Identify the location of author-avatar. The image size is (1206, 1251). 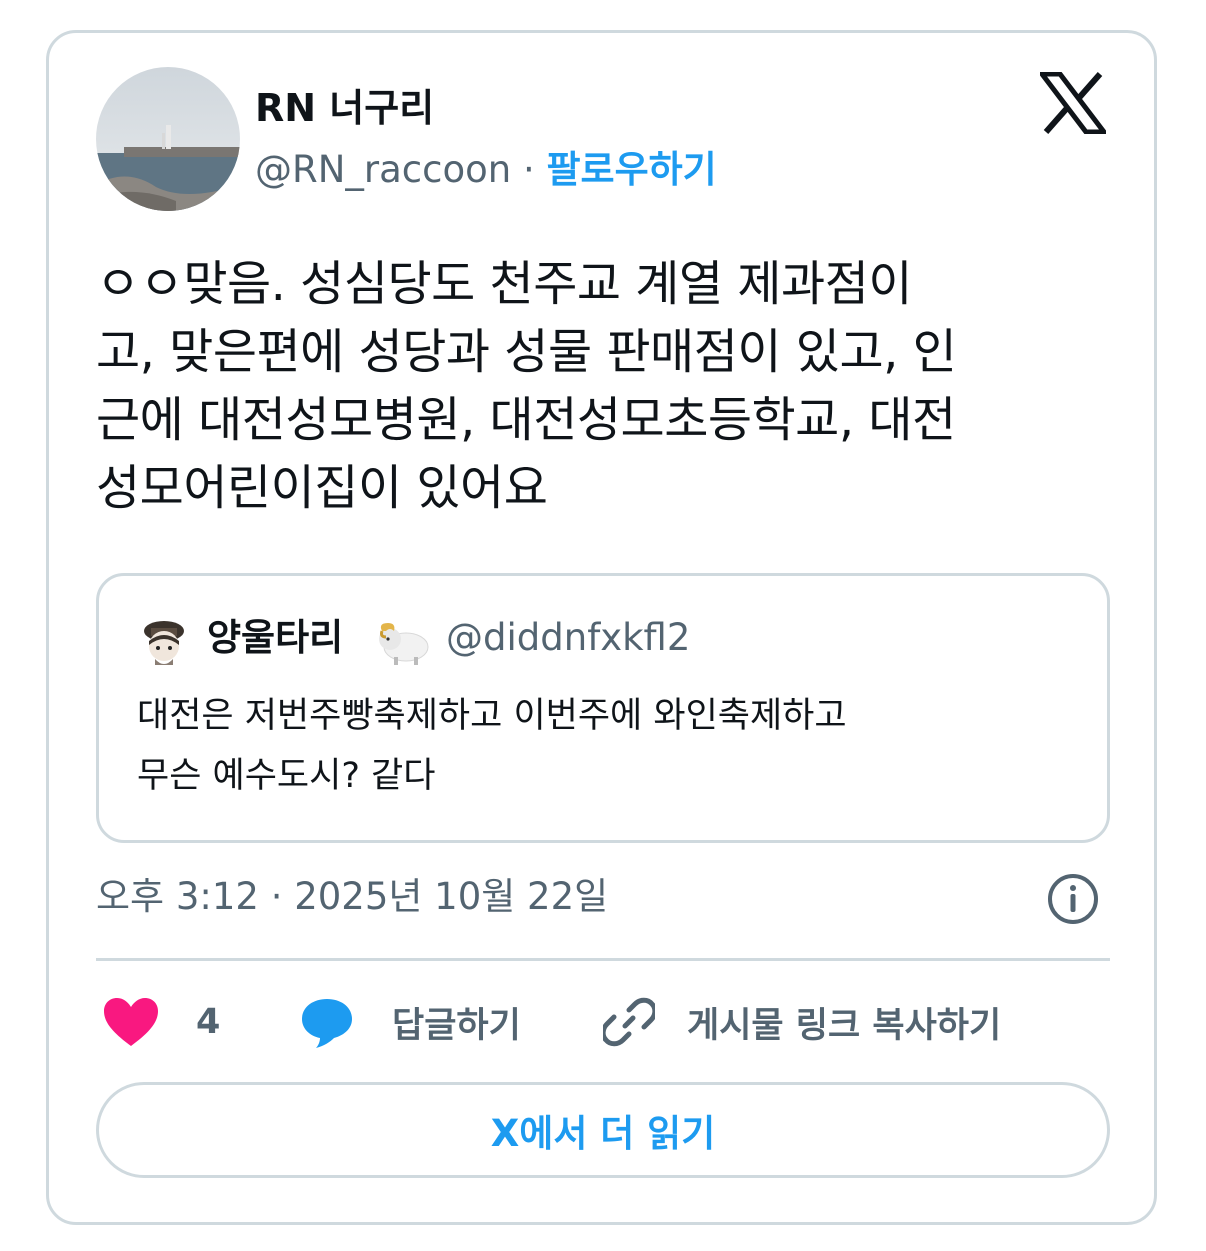
(168, 139).